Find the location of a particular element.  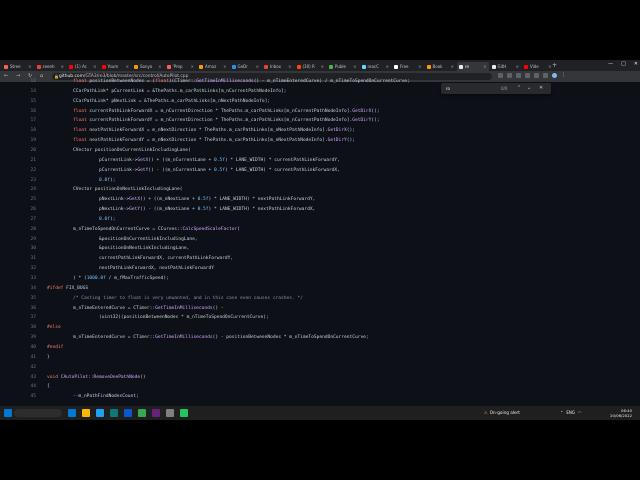

line-number: 15 is located at coordinates (27, 102).